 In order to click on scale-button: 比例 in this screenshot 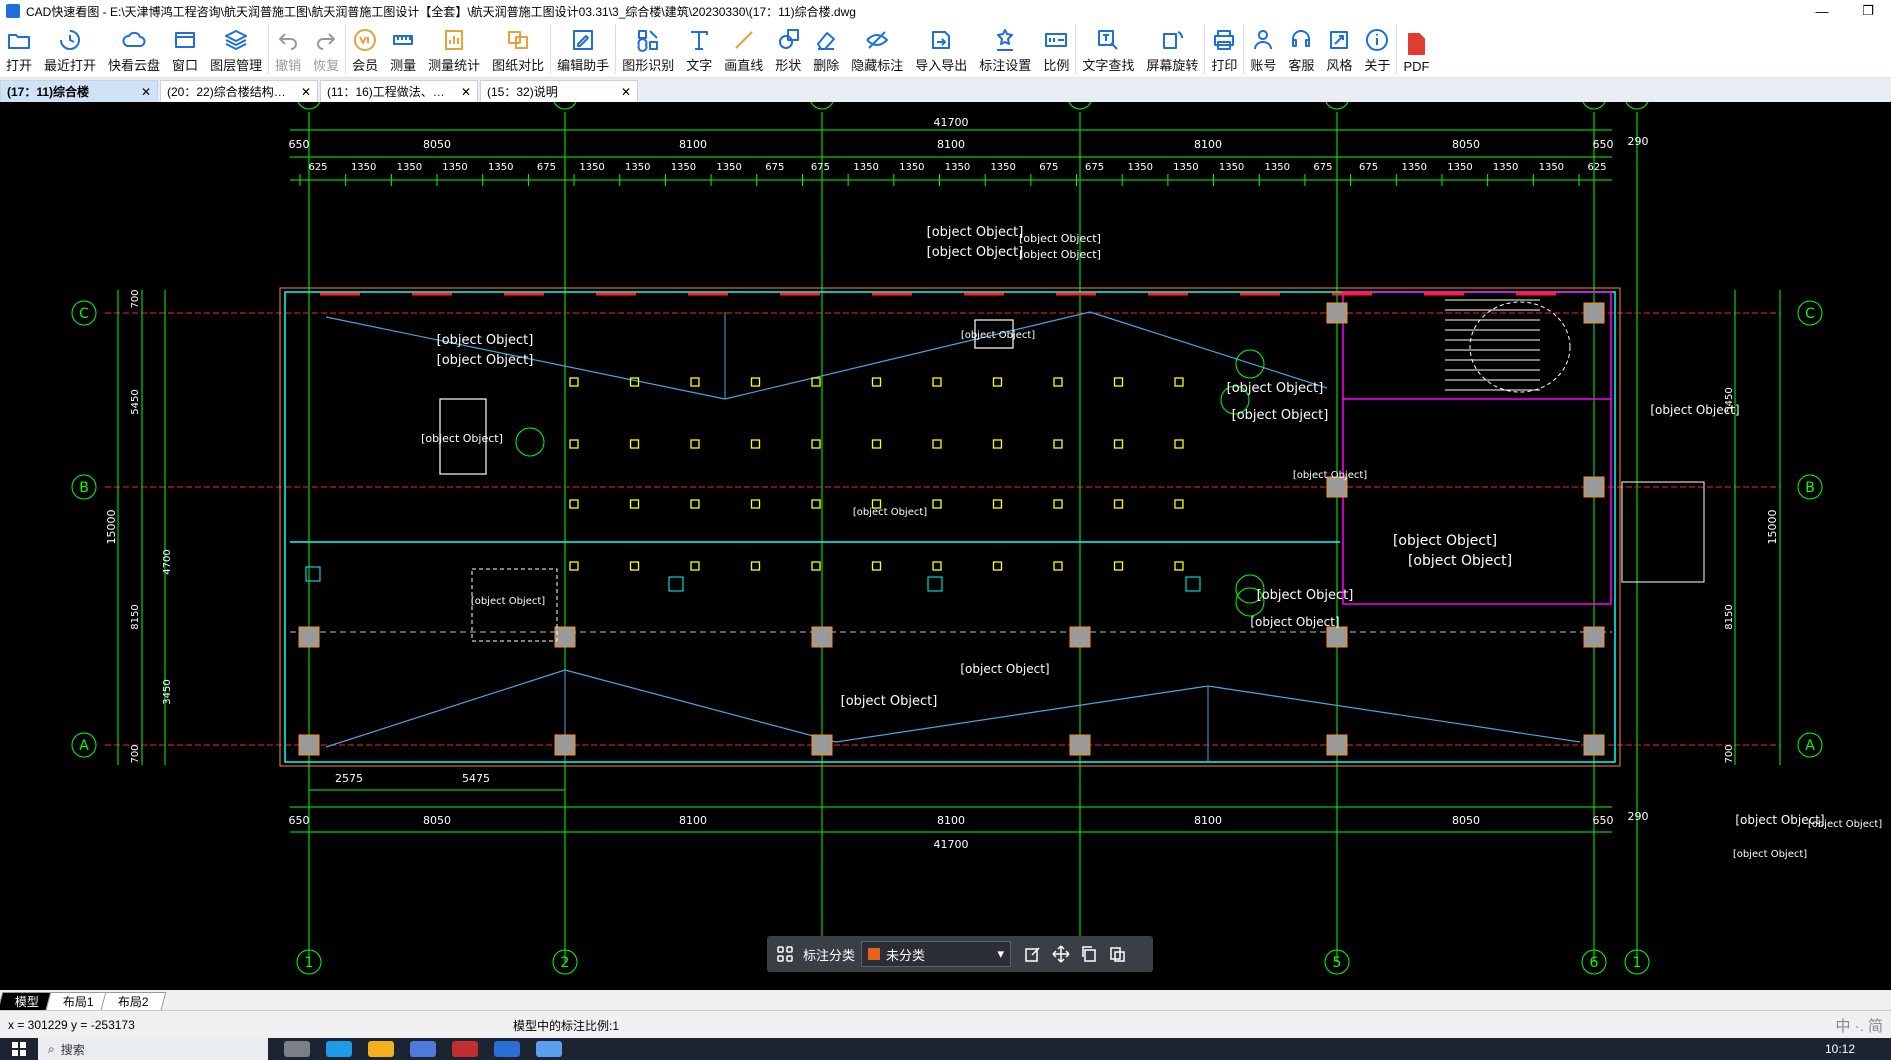, I will do `click(1057, 49)`.